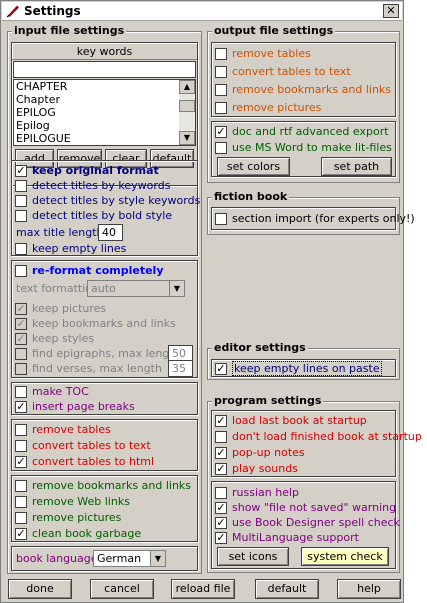 Image resolution: width=427 pixels, height=603 pixels. What do you see at coordinates (88, 368) in the screenshot?
I see `find-verses-checkbox: find verses, max length` at bounding box center [88, 368].